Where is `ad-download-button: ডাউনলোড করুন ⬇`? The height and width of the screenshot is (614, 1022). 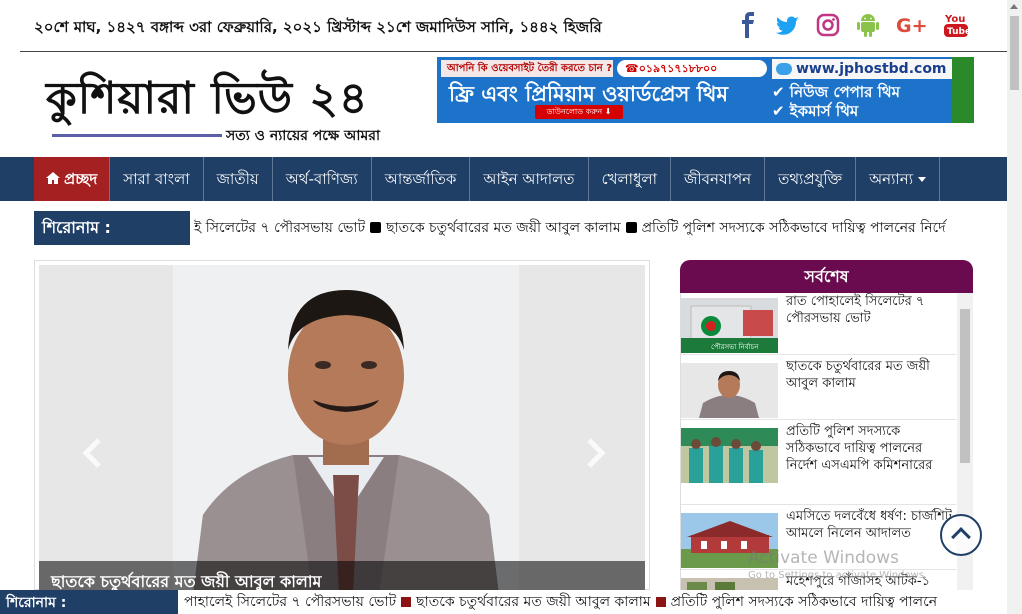 ad-download-button: ডাউনলোড করুন ⬇ is located at coordinates (579, 112).